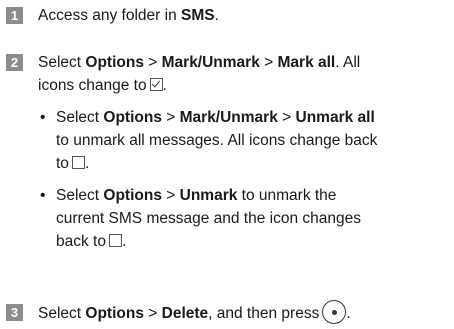  Describe the element at coordinates (14, 15) in the screenshot. I see `step-number-1: 1` at that location.